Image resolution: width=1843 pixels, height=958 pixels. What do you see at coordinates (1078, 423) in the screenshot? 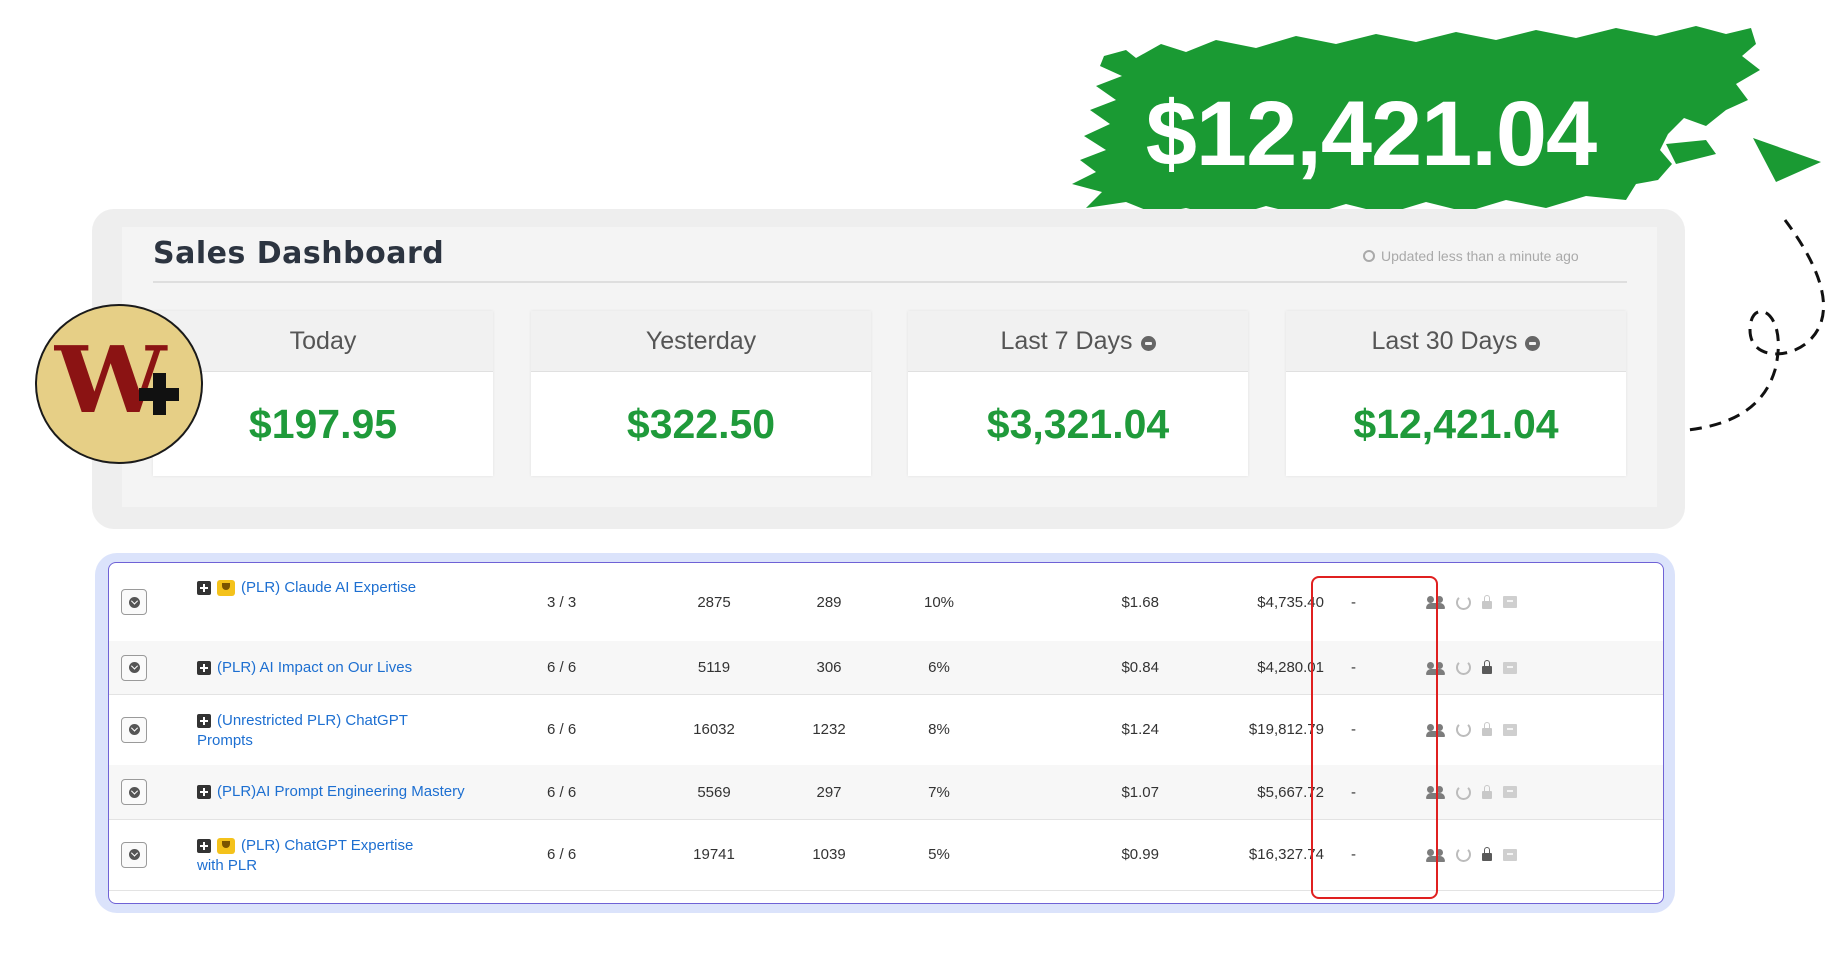
I see `stat-value: $3,321.04` at bounding box center [1078, 423].